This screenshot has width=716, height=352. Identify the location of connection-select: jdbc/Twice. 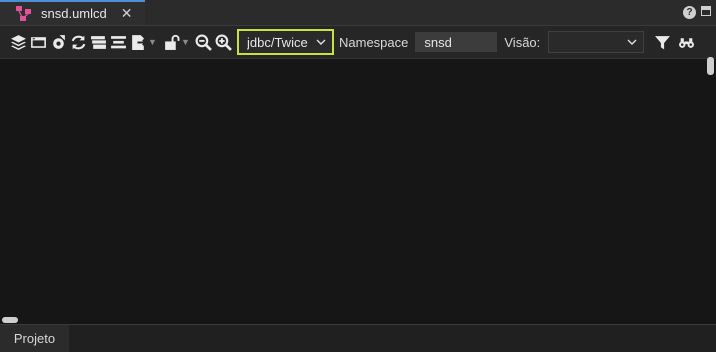
(285, 42).